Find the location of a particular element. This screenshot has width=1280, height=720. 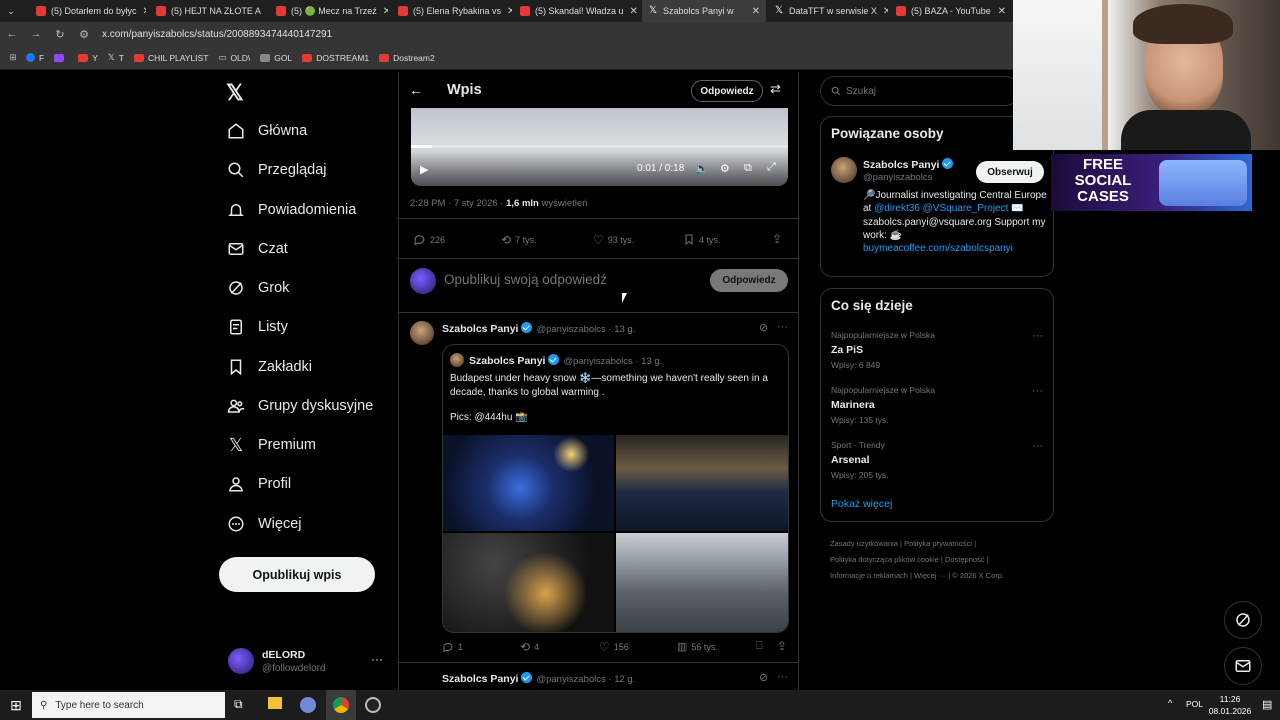

x-logo-icon: 𝕏 is located at coordinates (235, 93).